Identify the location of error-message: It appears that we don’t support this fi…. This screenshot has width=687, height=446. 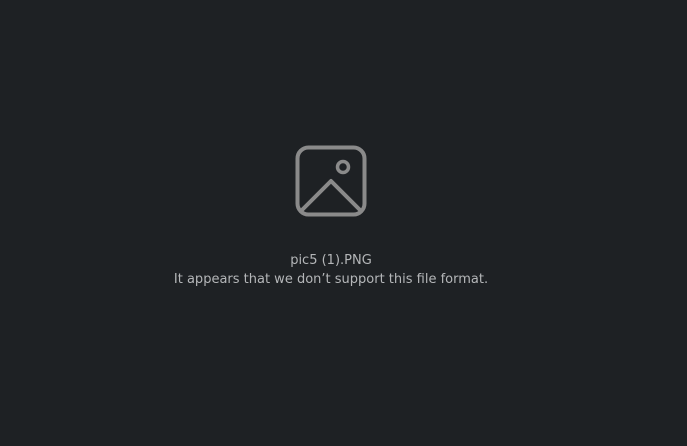
(331, 279).